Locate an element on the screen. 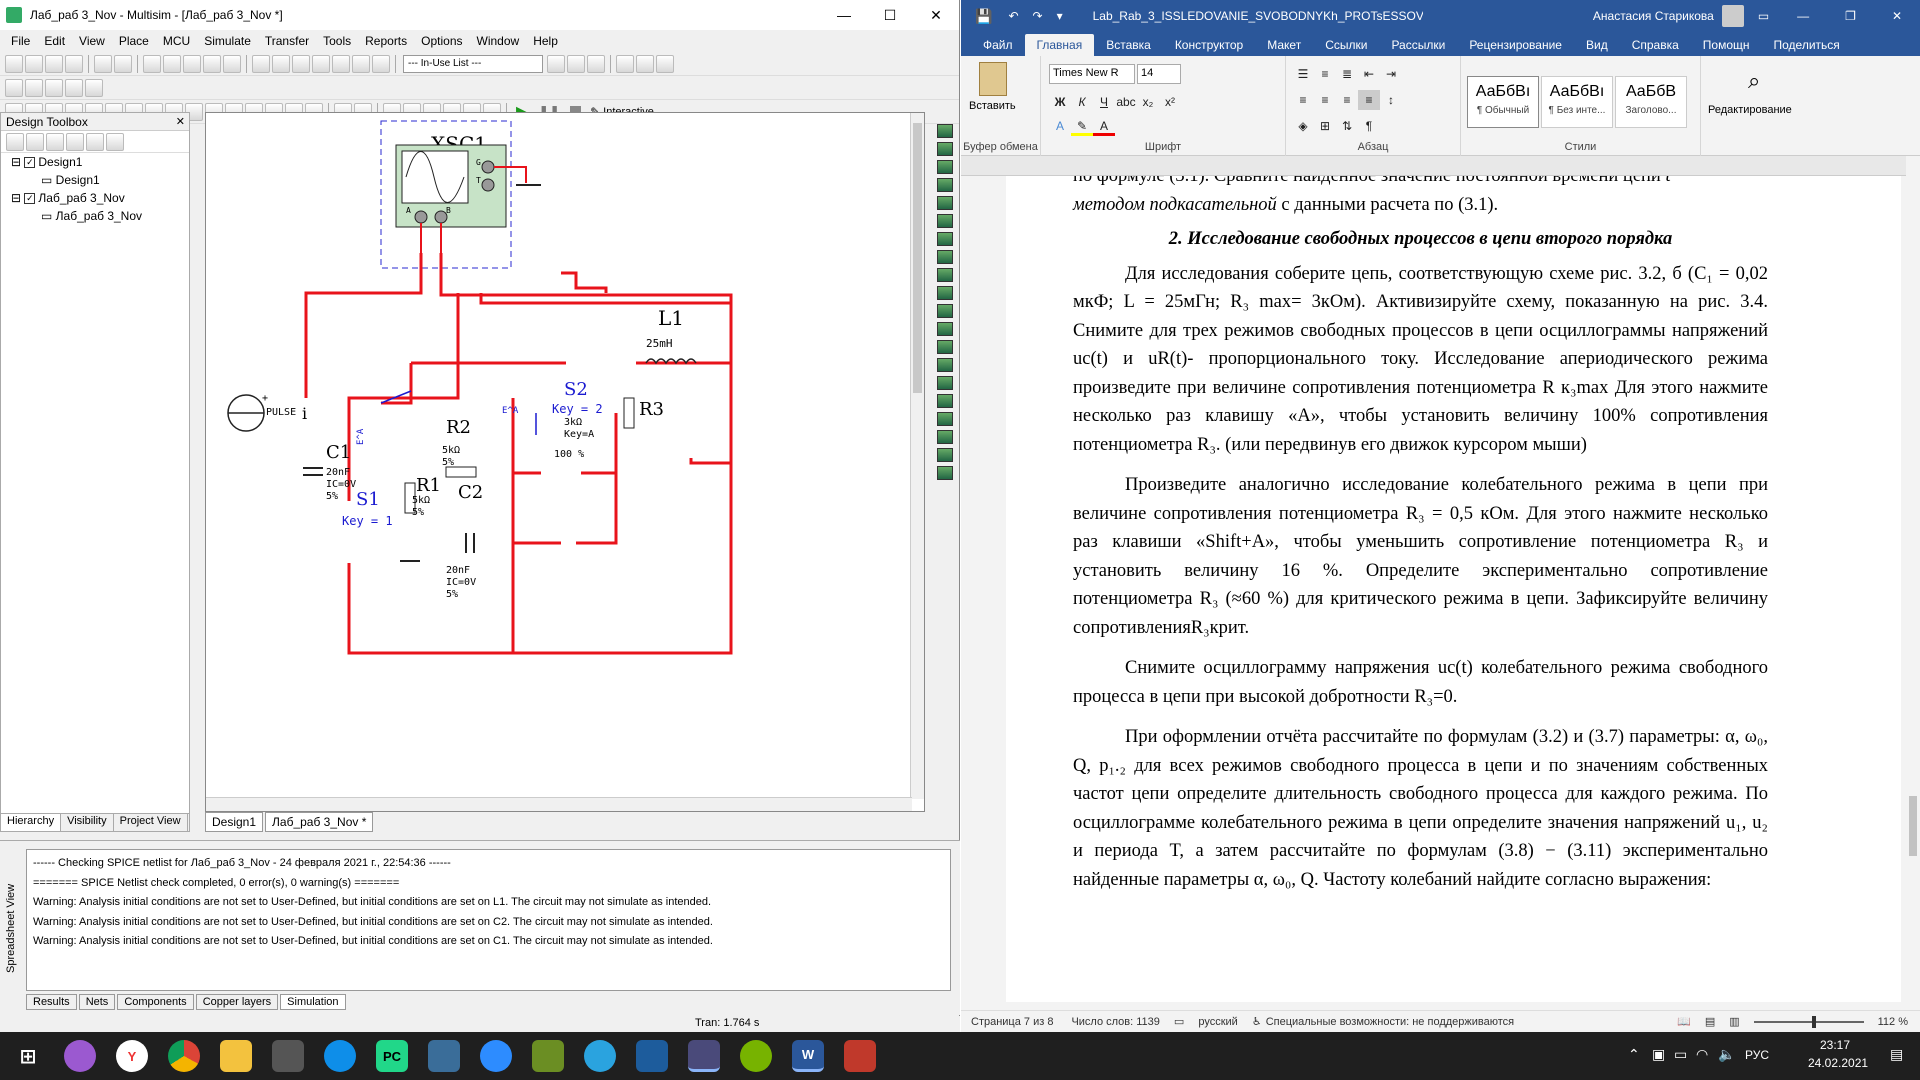 The height and width of the screenshot is (1080, 1920). start-icon: ⊞ is located at coordinates (28, 1056).